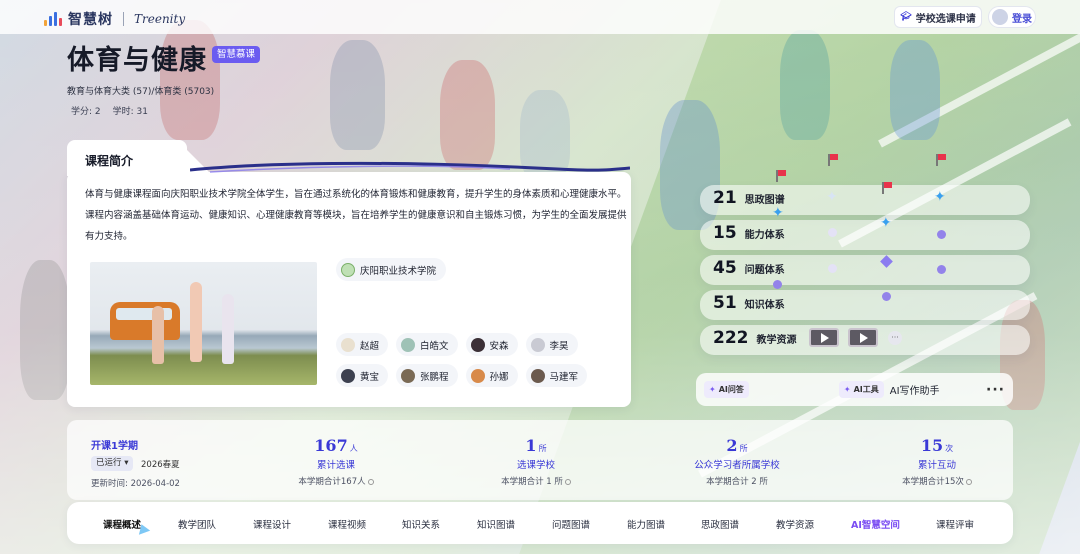  Describe the element at coordinates (732, 445) in the screenshot. I see `stat-number: 2` at that location.